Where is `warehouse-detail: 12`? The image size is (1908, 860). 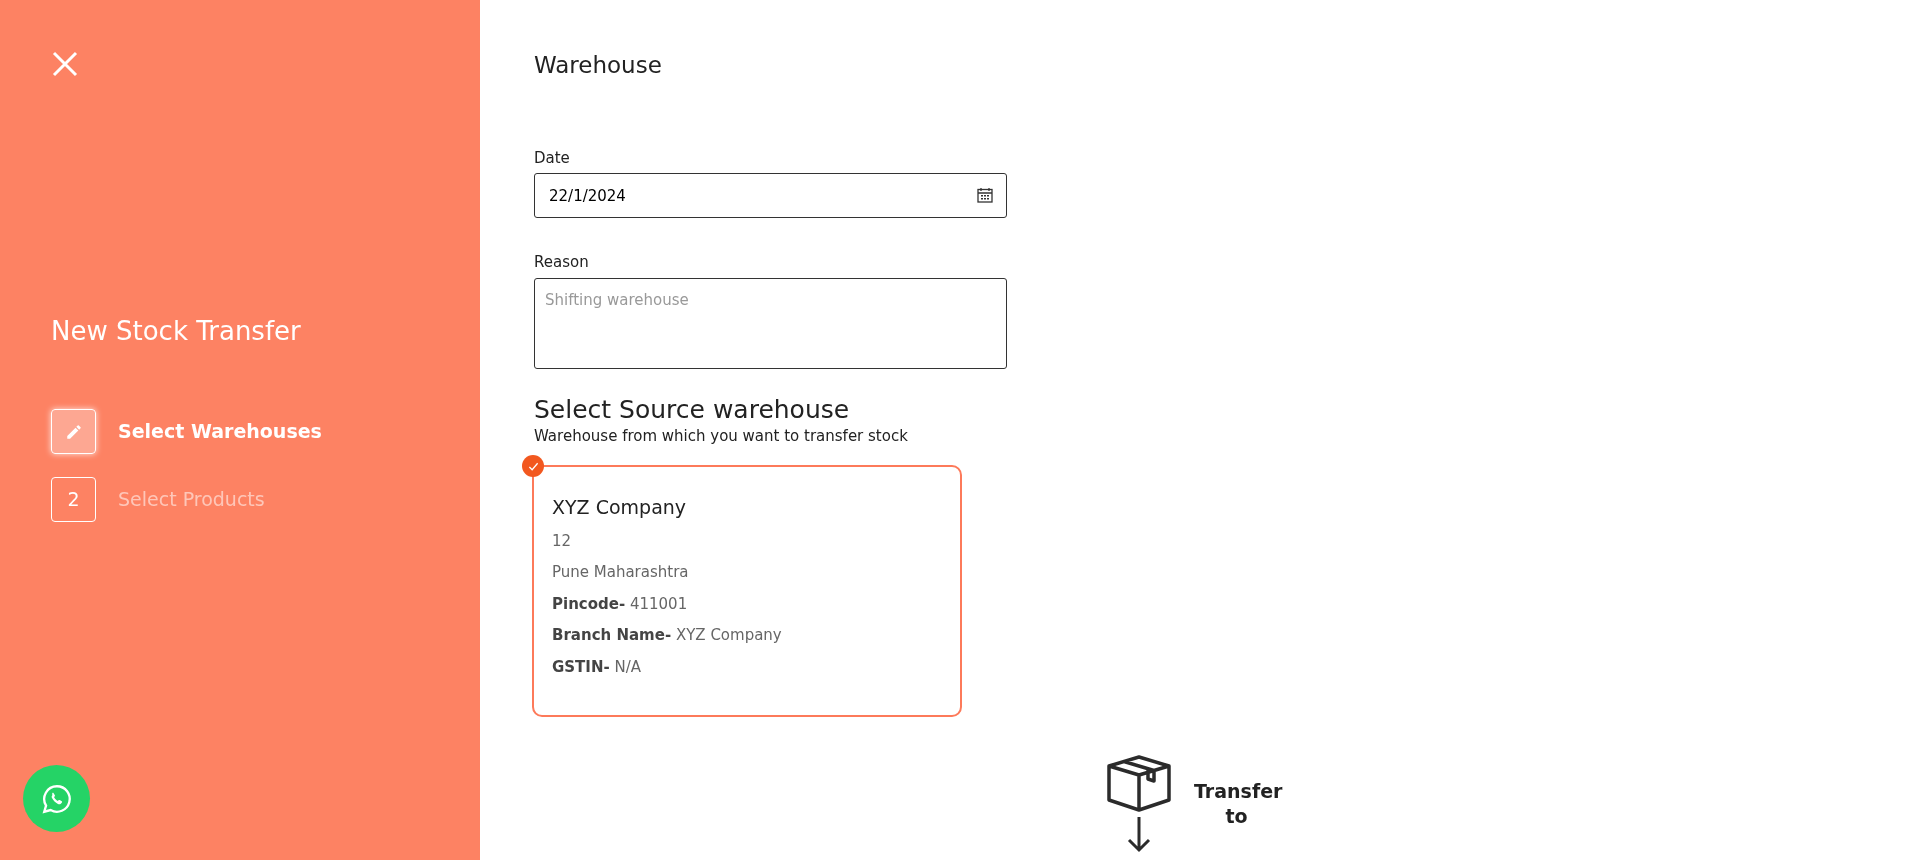
warehouse-detail: 12 is located at coordinates (562, 541).